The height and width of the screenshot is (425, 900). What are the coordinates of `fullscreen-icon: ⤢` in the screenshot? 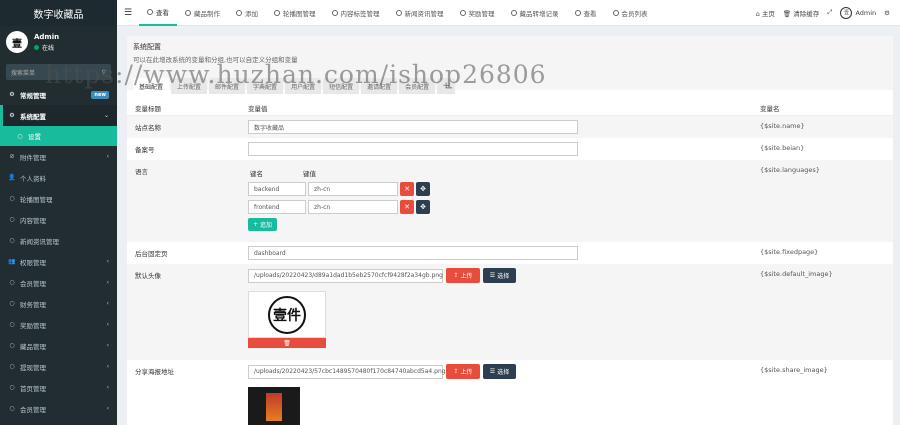 It's located at (829, 12).